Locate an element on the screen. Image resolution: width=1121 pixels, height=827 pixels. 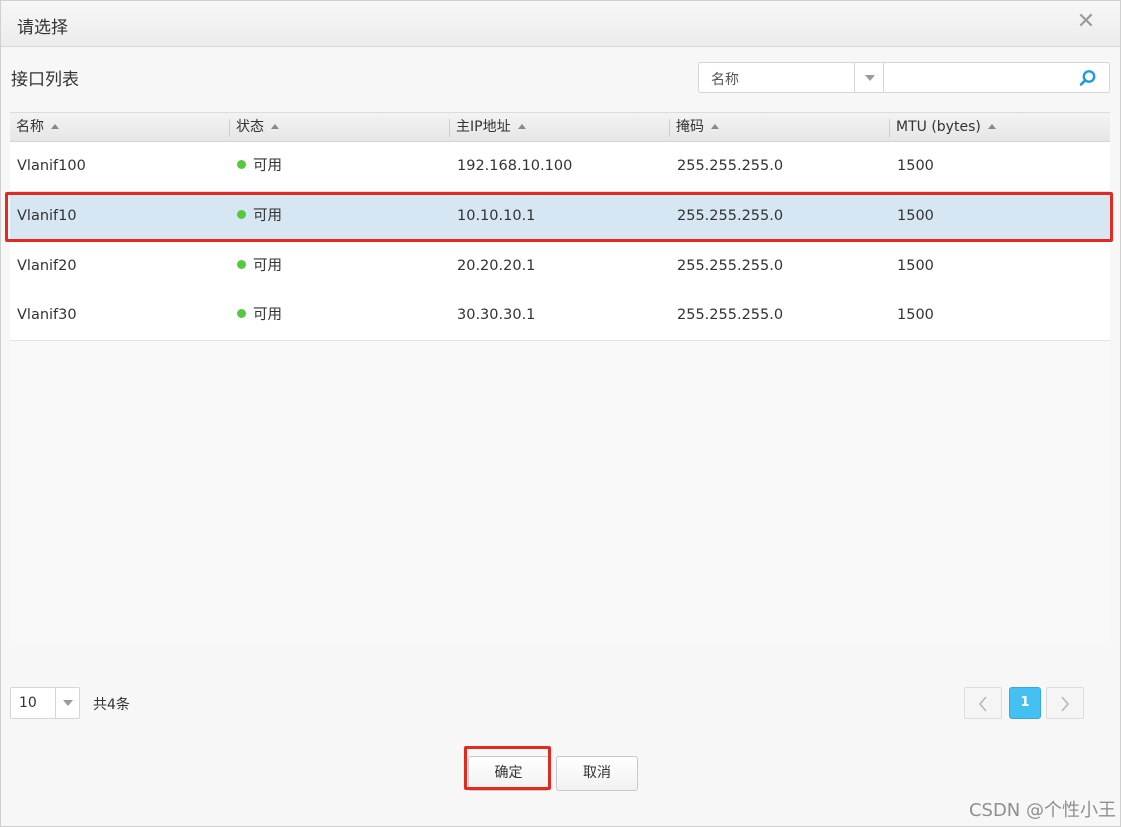
chevron-left-icon is located at coordinates (982, 704).